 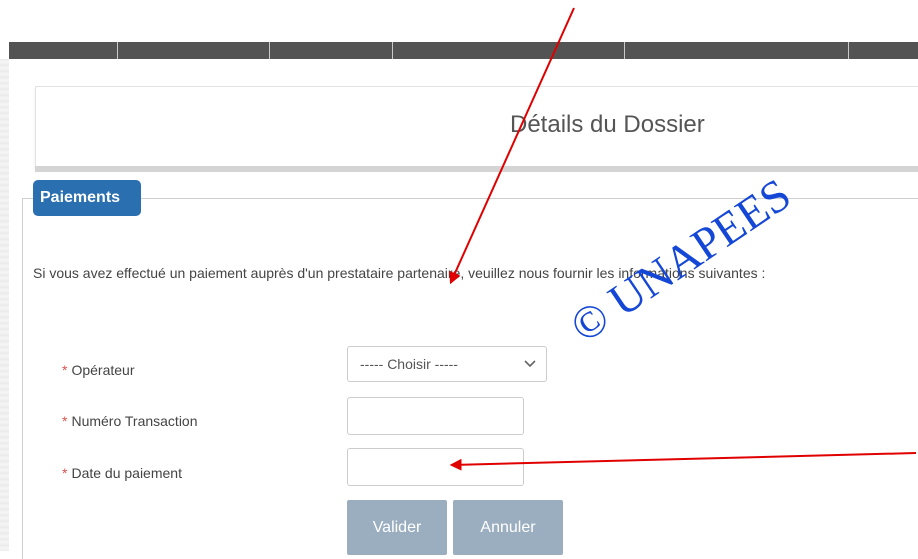 What do you see at coordinates (126, 473) in the screenshot?
I see `payment-date-label-text: Date du paiement` at bounding box center [126, 473].